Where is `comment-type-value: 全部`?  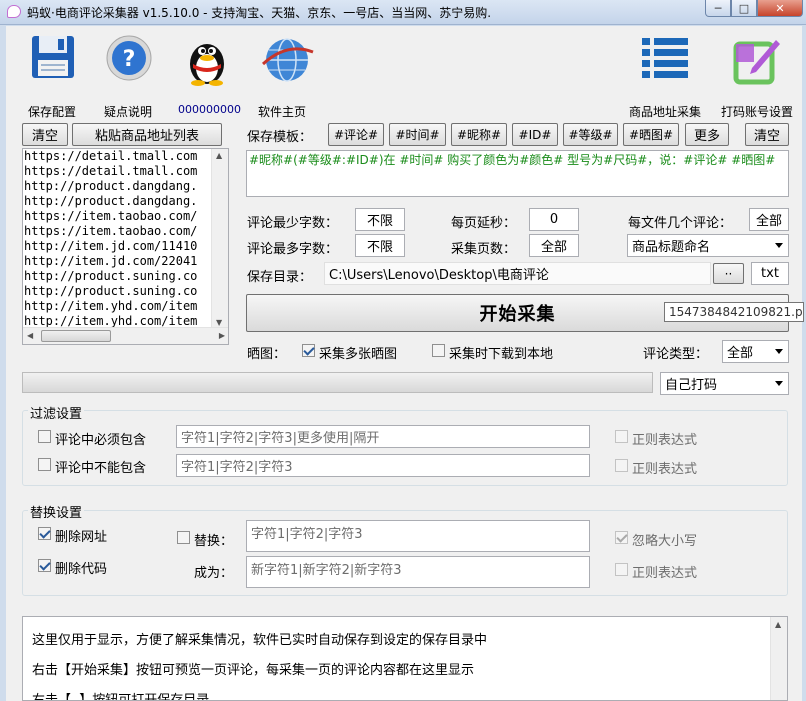
comment-type-value: 全部 is located at coordinates (740, 353).